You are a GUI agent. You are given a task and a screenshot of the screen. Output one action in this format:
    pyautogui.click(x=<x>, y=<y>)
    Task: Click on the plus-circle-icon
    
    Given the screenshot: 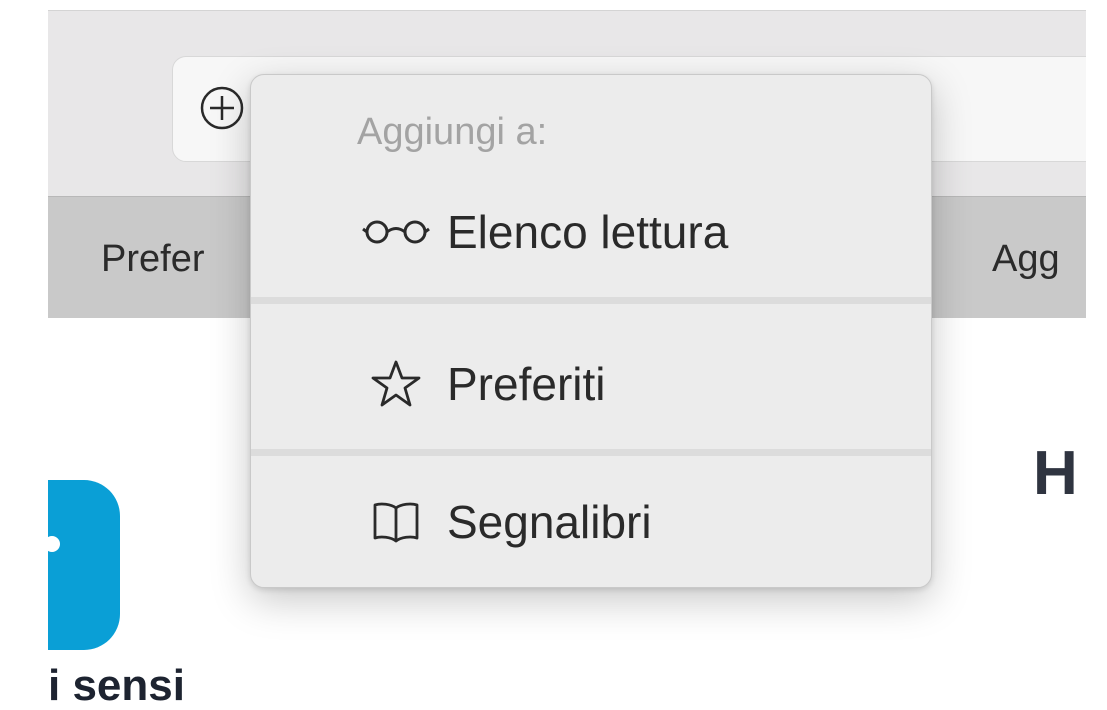 What is the action you would take?
    pyautogui.click(x=222, y=108)
    